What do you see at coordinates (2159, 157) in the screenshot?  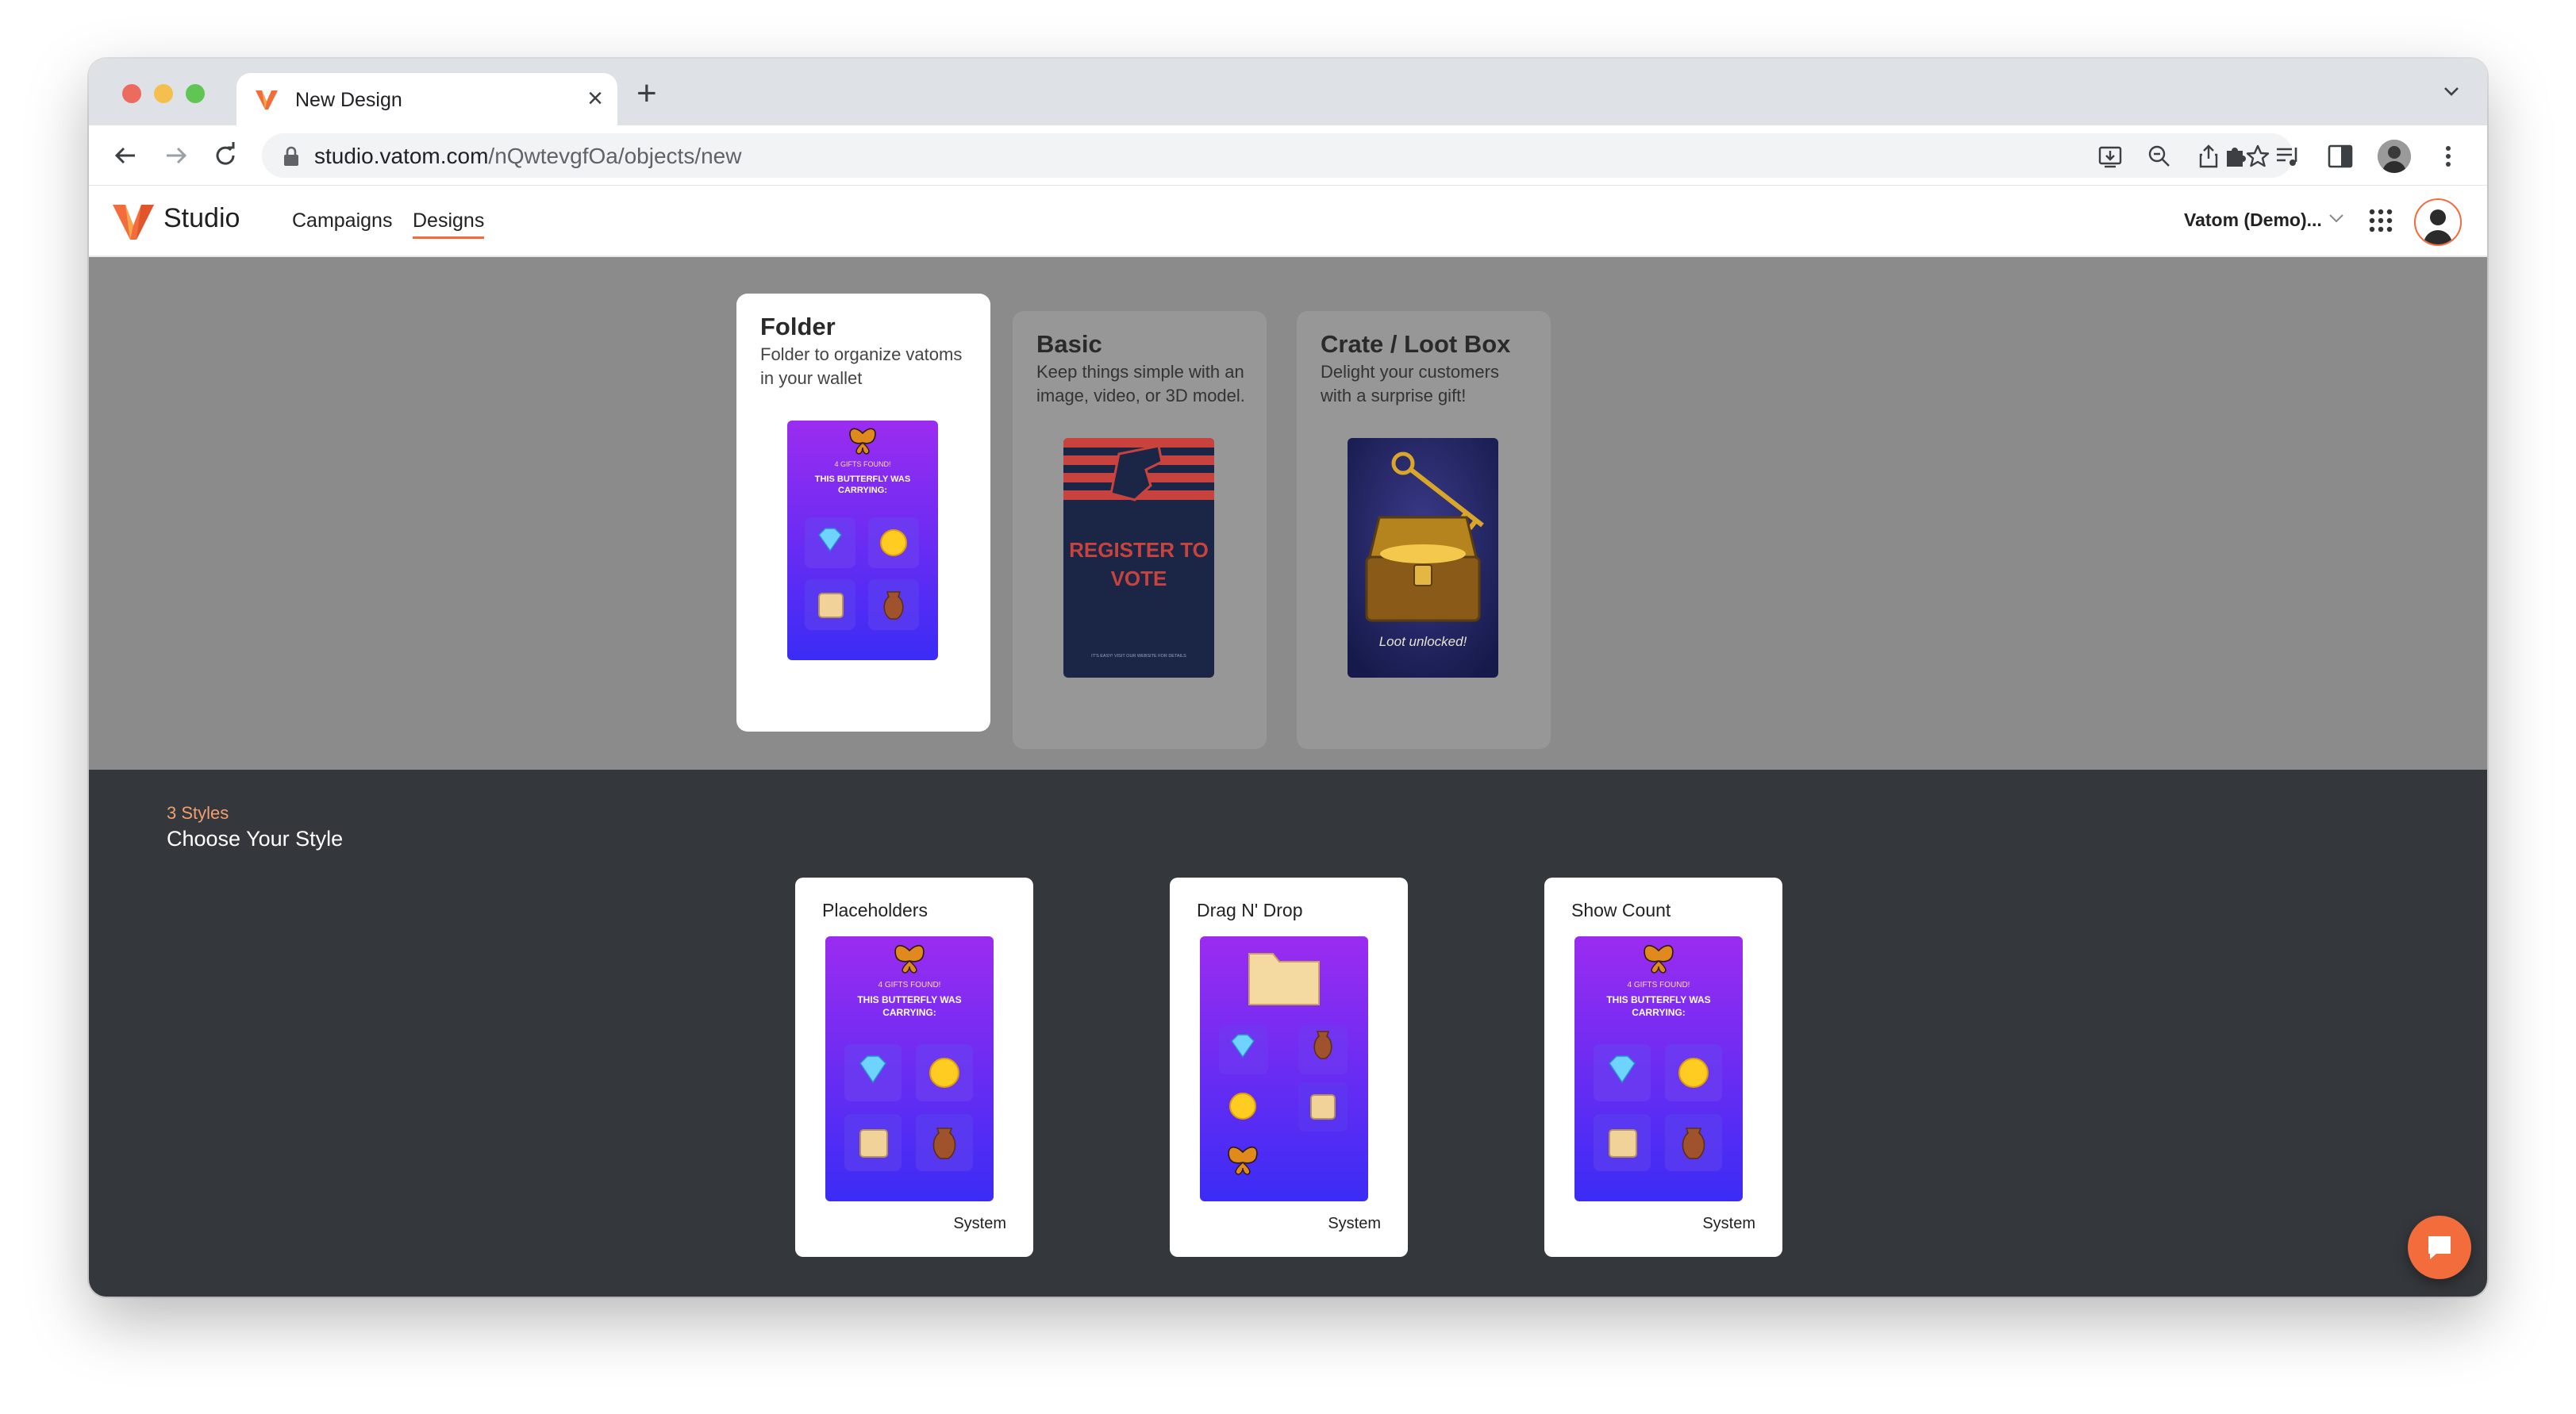 I see `zoom-out-icon` at bounding box center [2159, 157].